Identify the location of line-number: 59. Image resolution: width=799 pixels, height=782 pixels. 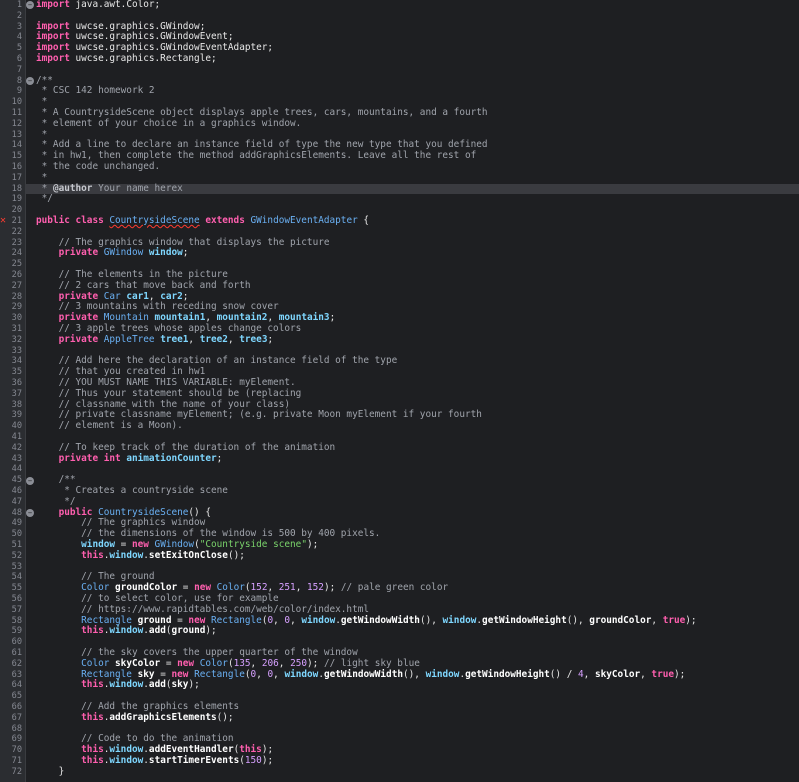
(16, 631).